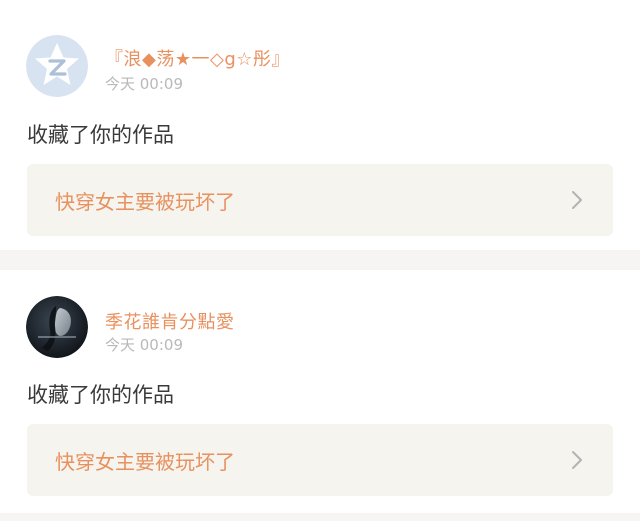 This screenshot has width=640, height=521. What do you see at coordinates (170, 321) in the screenshot?
I see `username: 季花誰肯分點愛` at bounding box center [170, 321].